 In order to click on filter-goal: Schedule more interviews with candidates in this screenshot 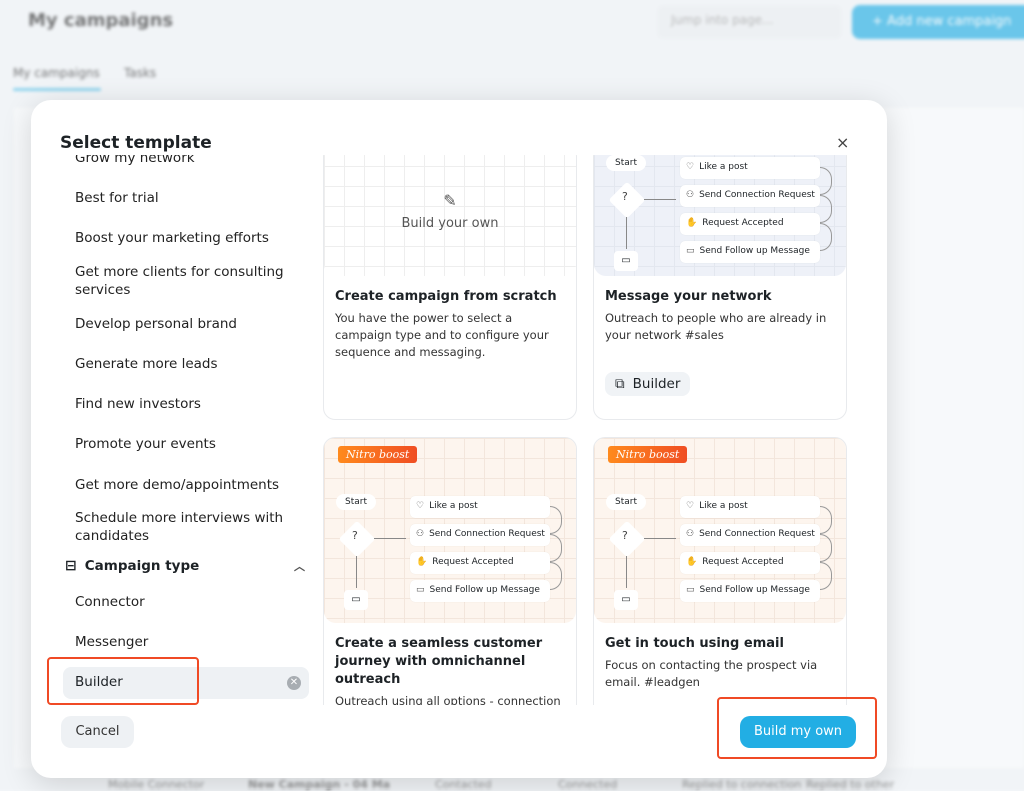, I will do `click(185, 527)`.